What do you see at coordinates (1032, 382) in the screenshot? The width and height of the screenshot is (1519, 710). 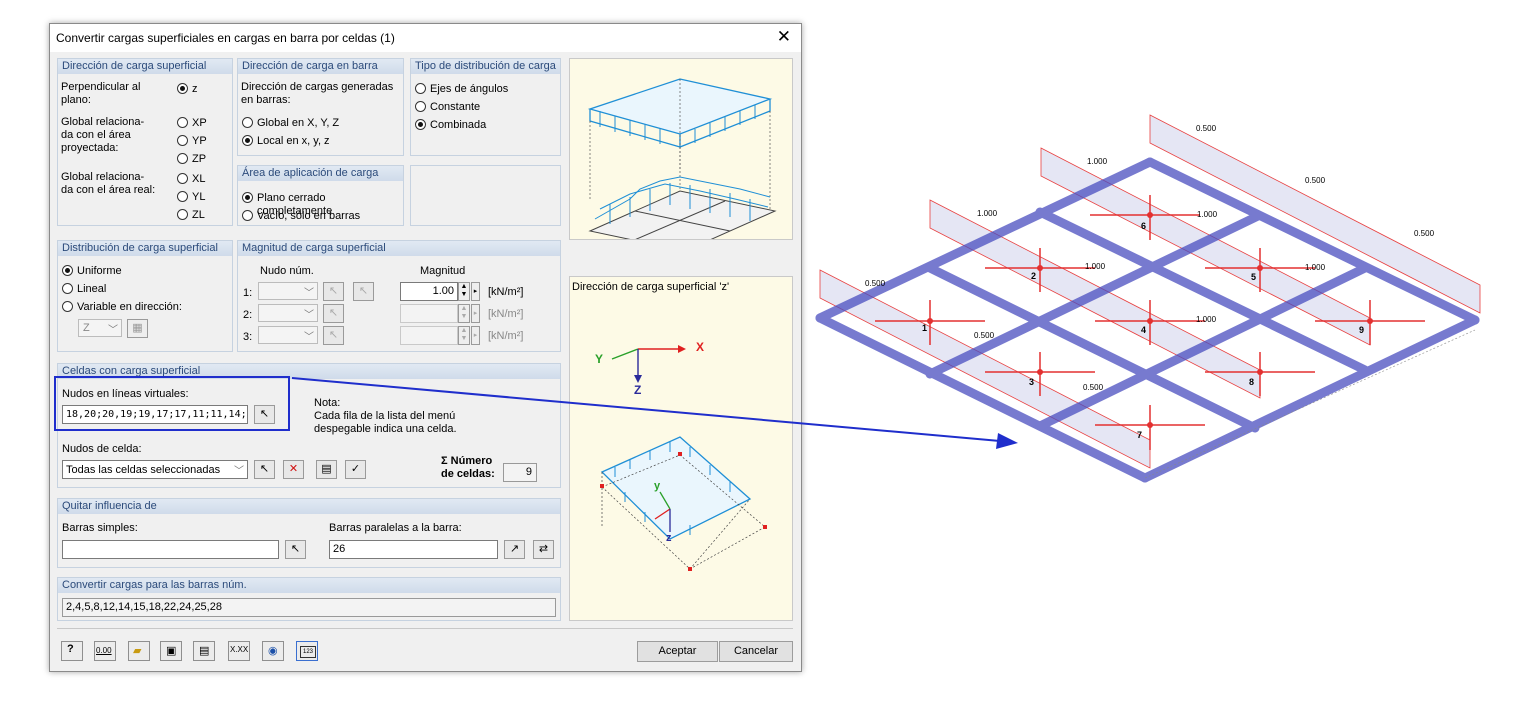 I see `cell-number: 3` at bounding box center [1032, 382].